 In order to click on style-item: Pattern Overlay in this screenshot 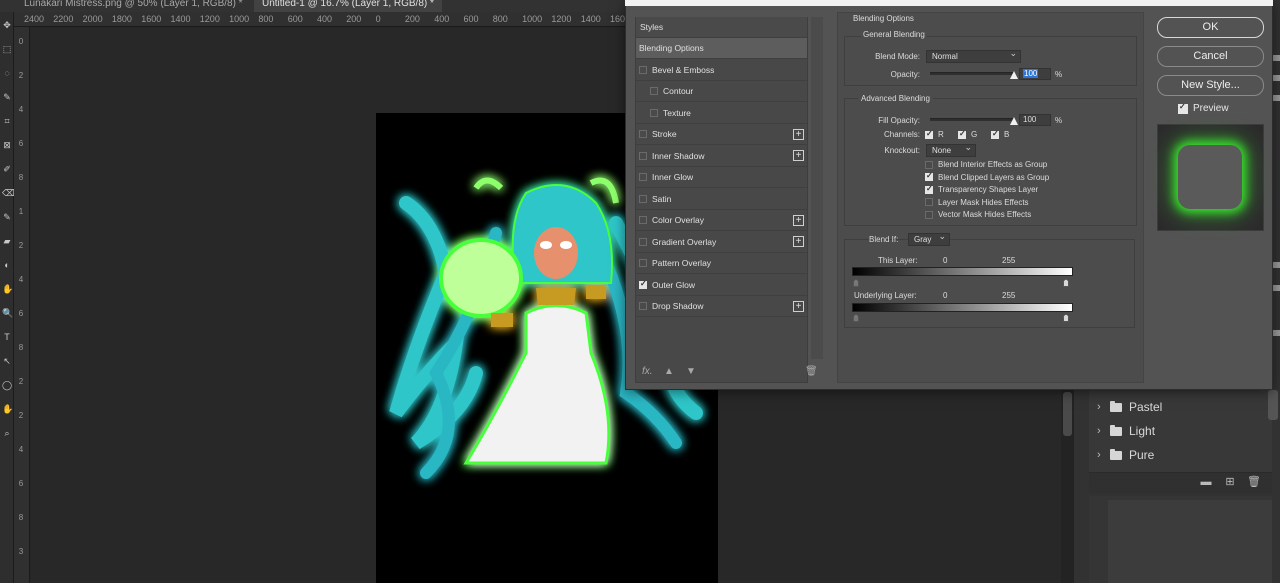, I will do `click(721, 263)`.